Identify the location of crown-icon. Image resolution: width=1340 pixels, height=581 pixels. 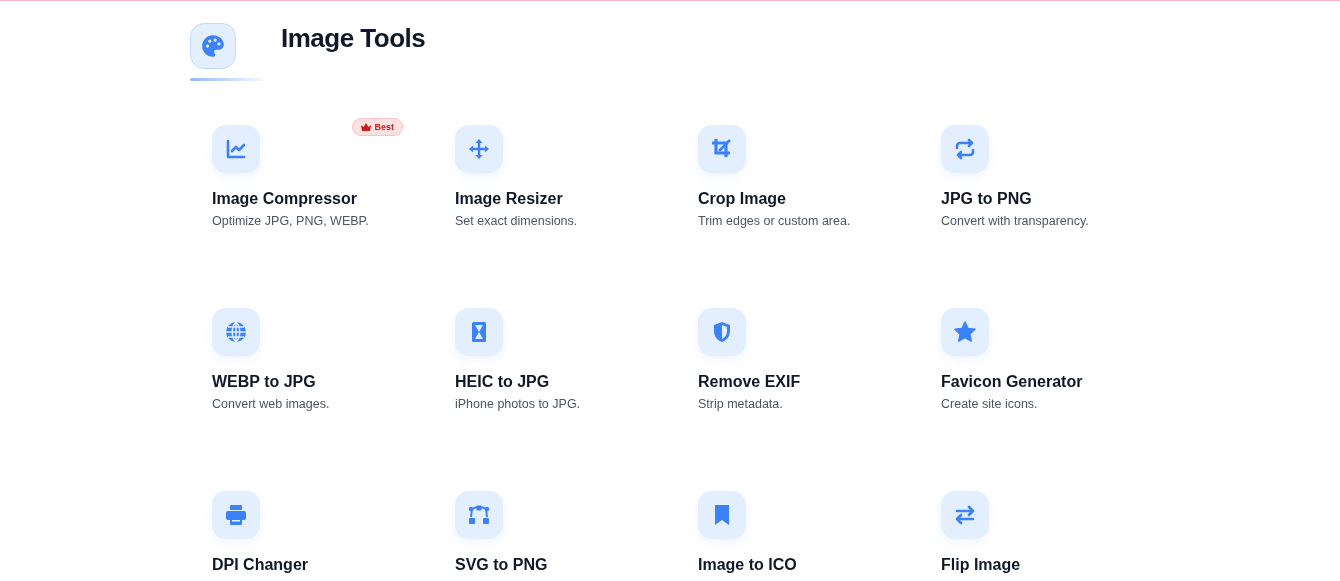
(366, 127).